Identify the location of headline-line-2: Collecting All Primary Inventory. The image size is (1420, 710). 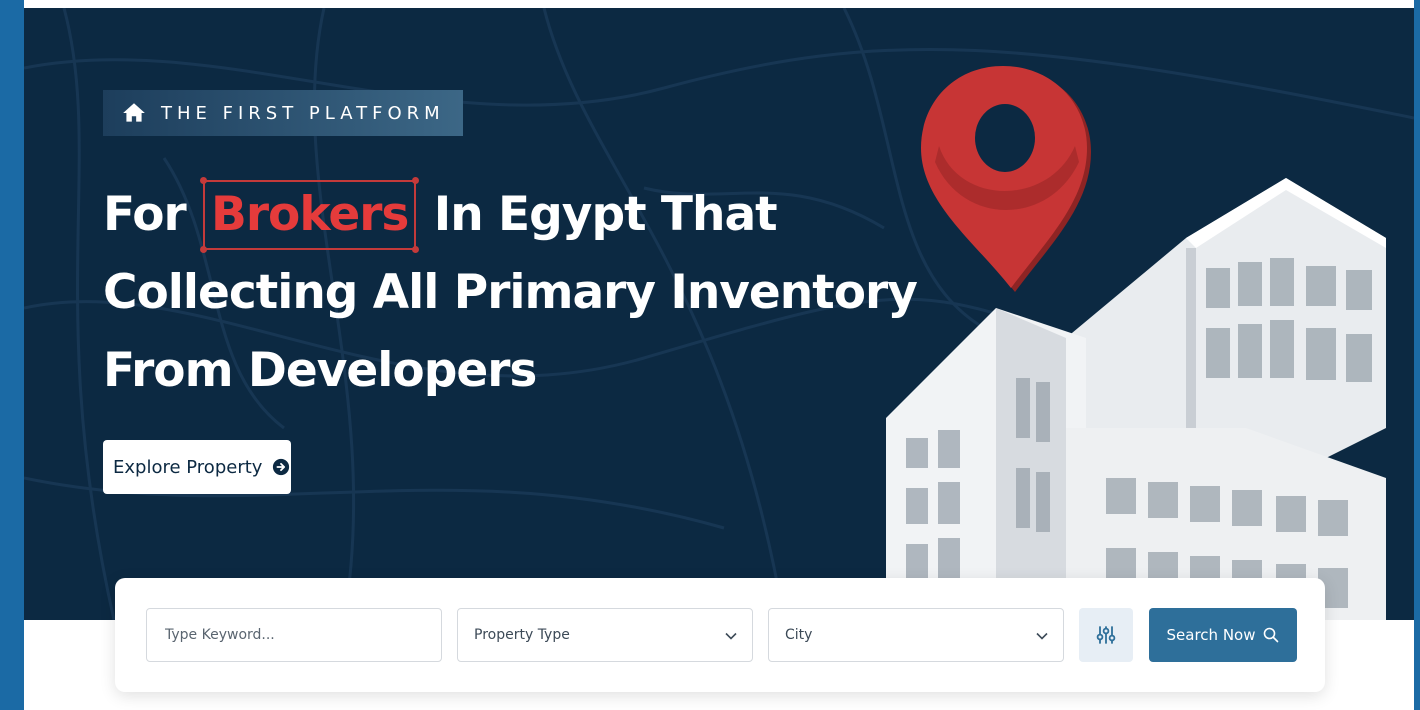
(510, 292).